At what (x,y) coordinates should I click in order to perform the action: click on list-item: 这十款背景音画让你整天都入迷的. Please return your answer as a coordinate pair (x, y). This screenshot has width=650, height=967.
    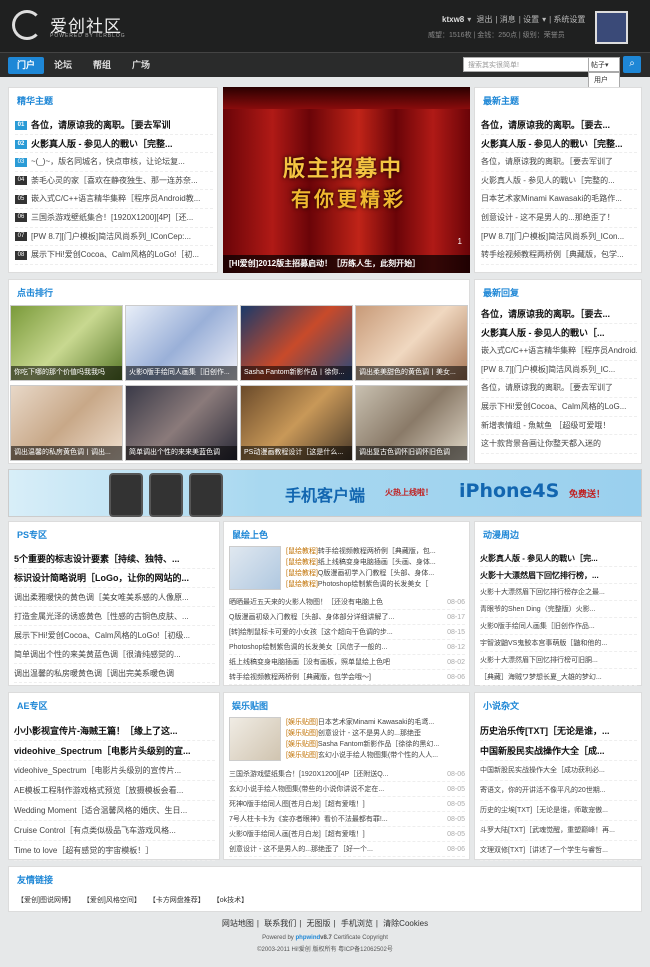
    Looking at the image, I should click on (559, 444).